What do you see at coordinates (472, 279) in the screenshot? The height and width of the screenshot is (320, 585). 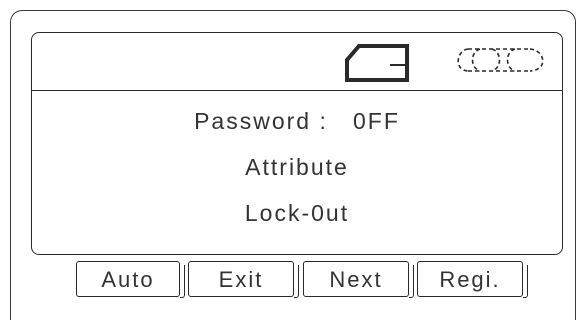 I see `register-button: Regi.` at bounding box center [472, 279].